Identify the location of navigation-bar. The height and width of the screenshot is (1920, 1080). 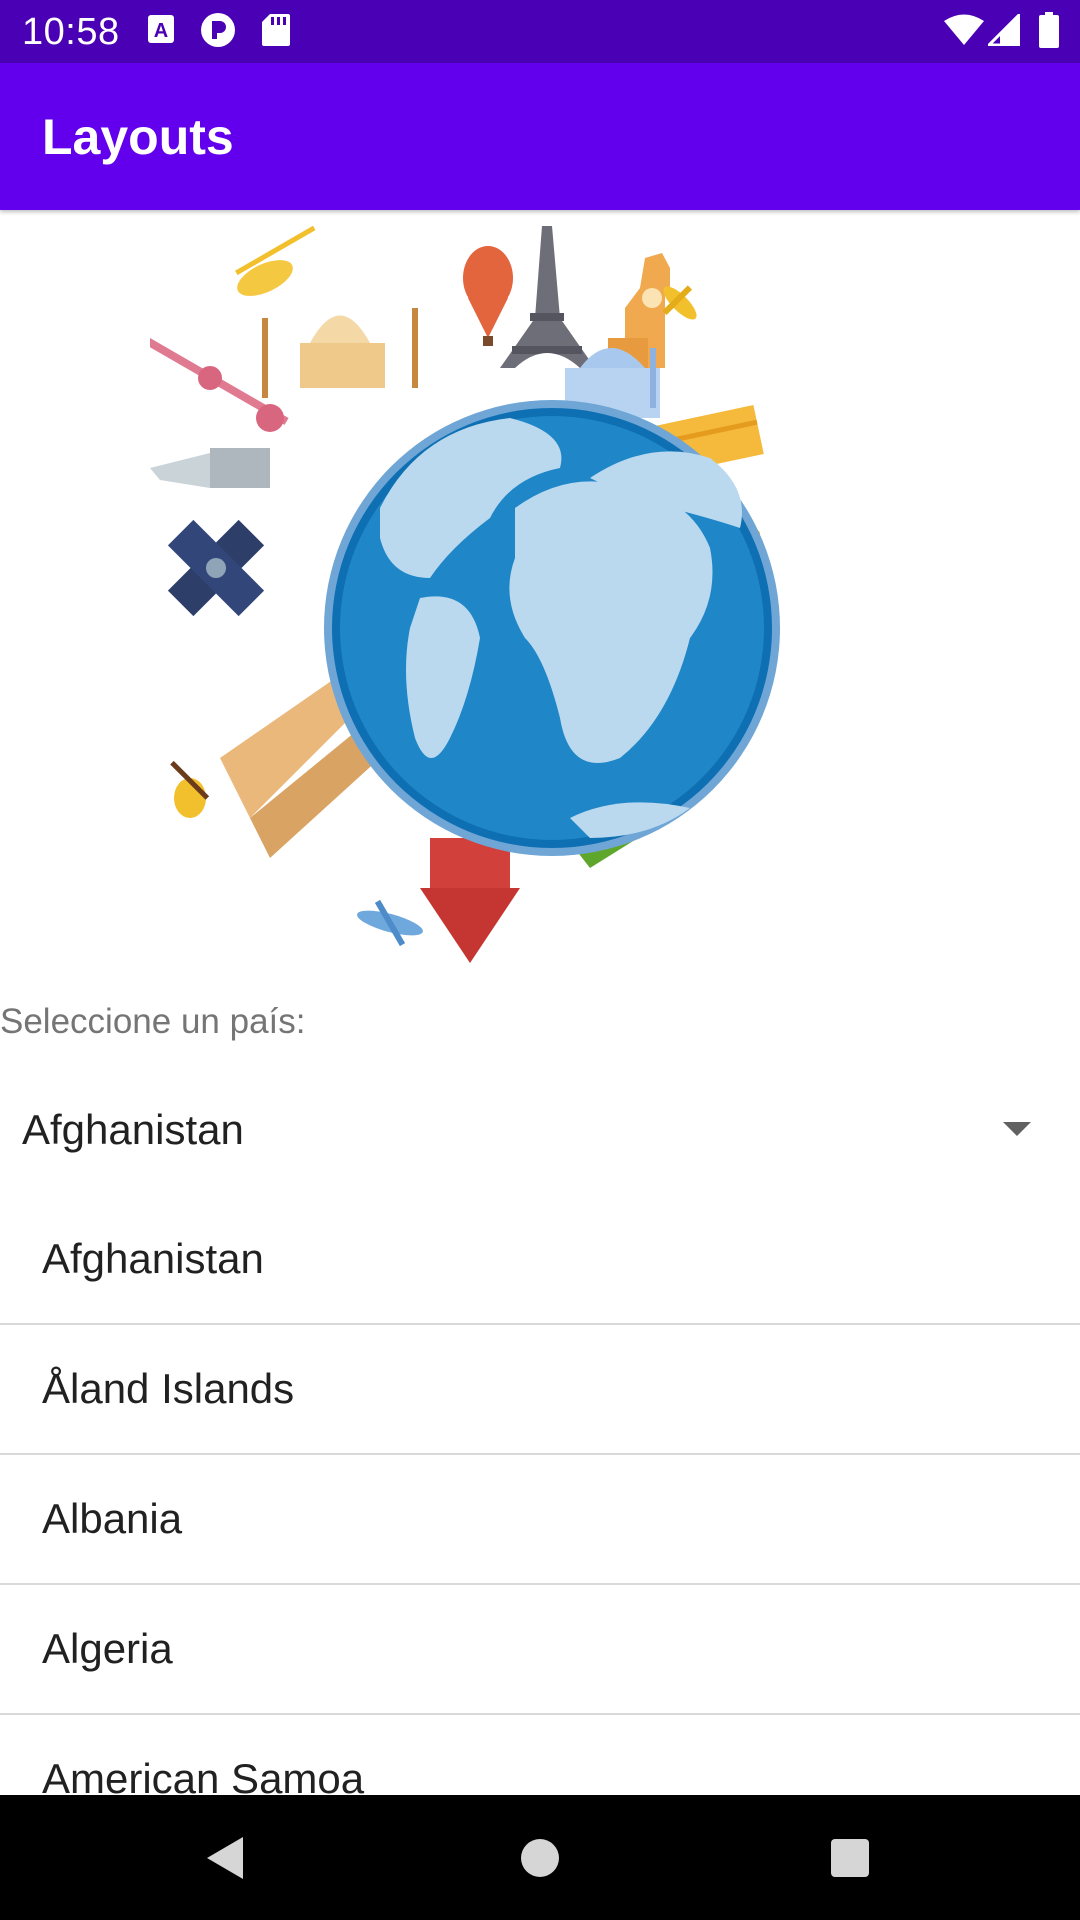
(540, 1857).